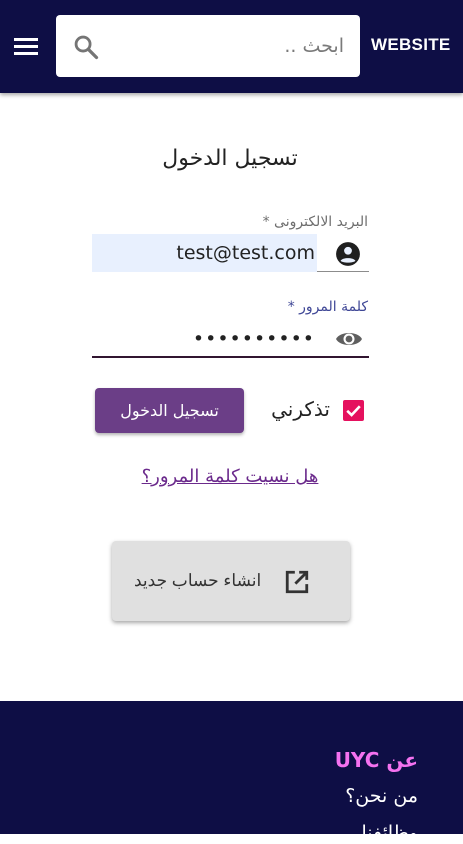 The image size is (463, 844). What do you see at coordinates (389, 833) in the screenshot?
I see `footer-link-jobs: وظائفنا` at bounding box center [389, 833].